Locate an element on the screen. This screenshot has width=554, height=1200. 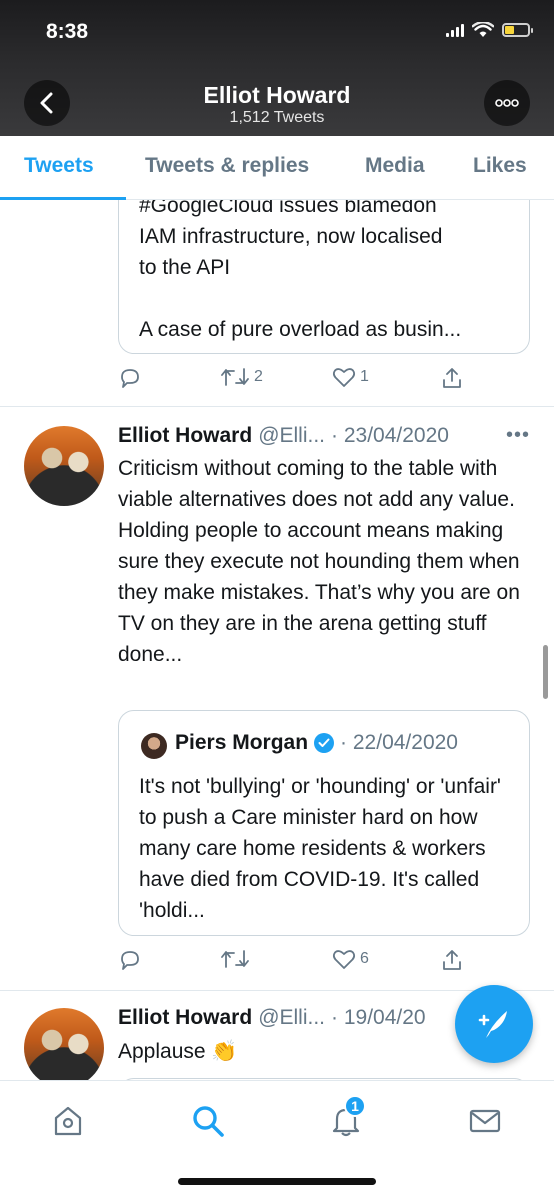
profile-tabs: Tweets Tweets & replies Media Likes is located at coordinates (277, 168).